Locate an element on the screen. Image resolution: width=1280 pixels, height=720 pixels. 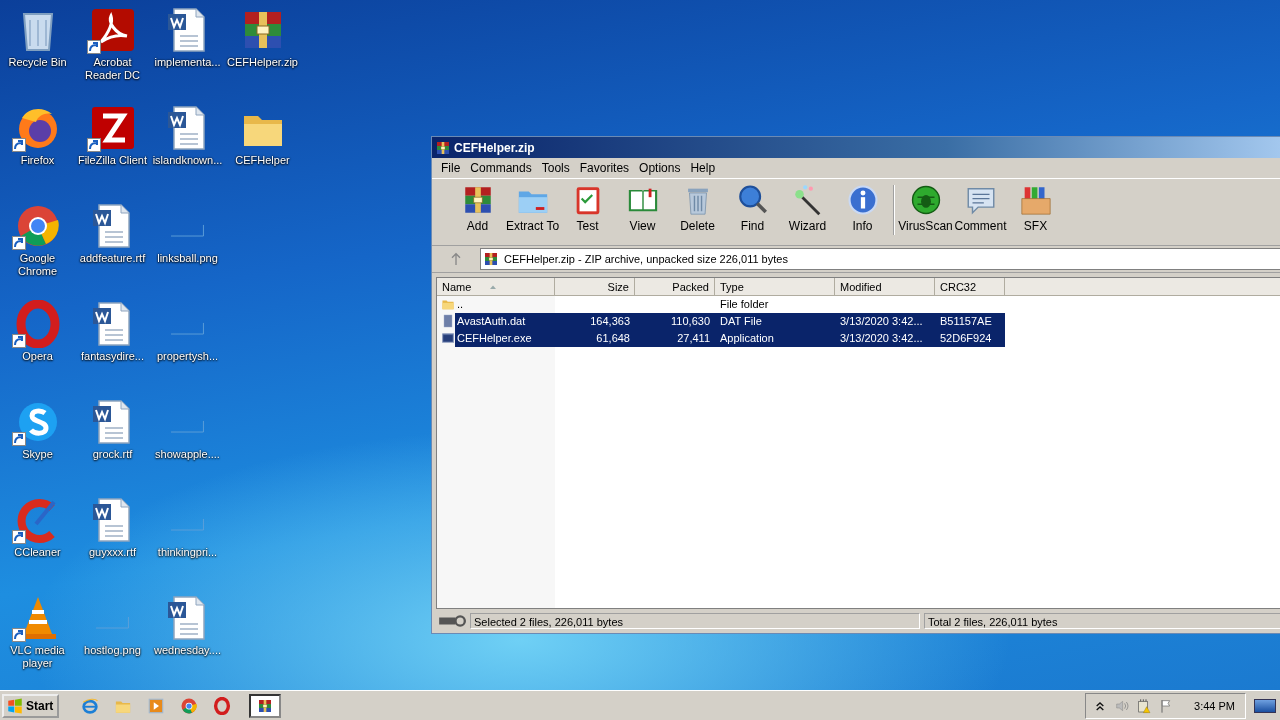
column-header: Type is located at coordinates (775, 287).